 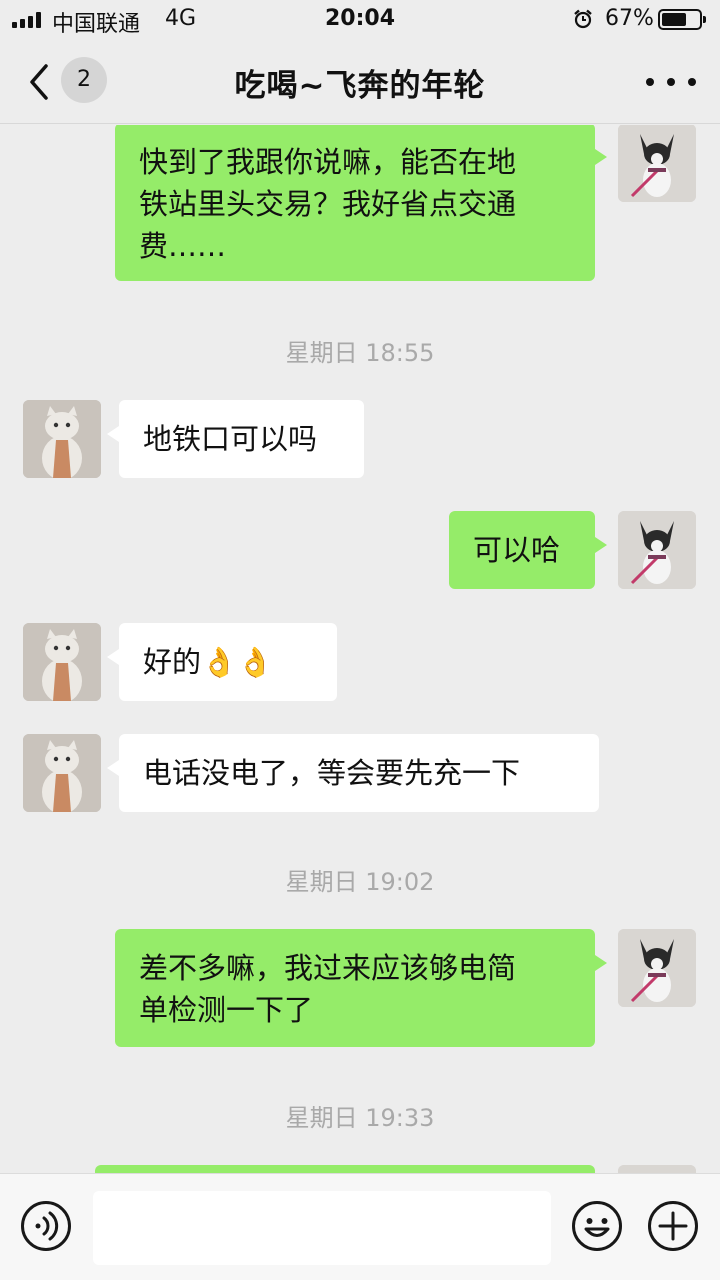 What do you see at coordinates (46, 1226) in the screenshot?
I see `voice-input-button` at bounding box center [46, 1226].